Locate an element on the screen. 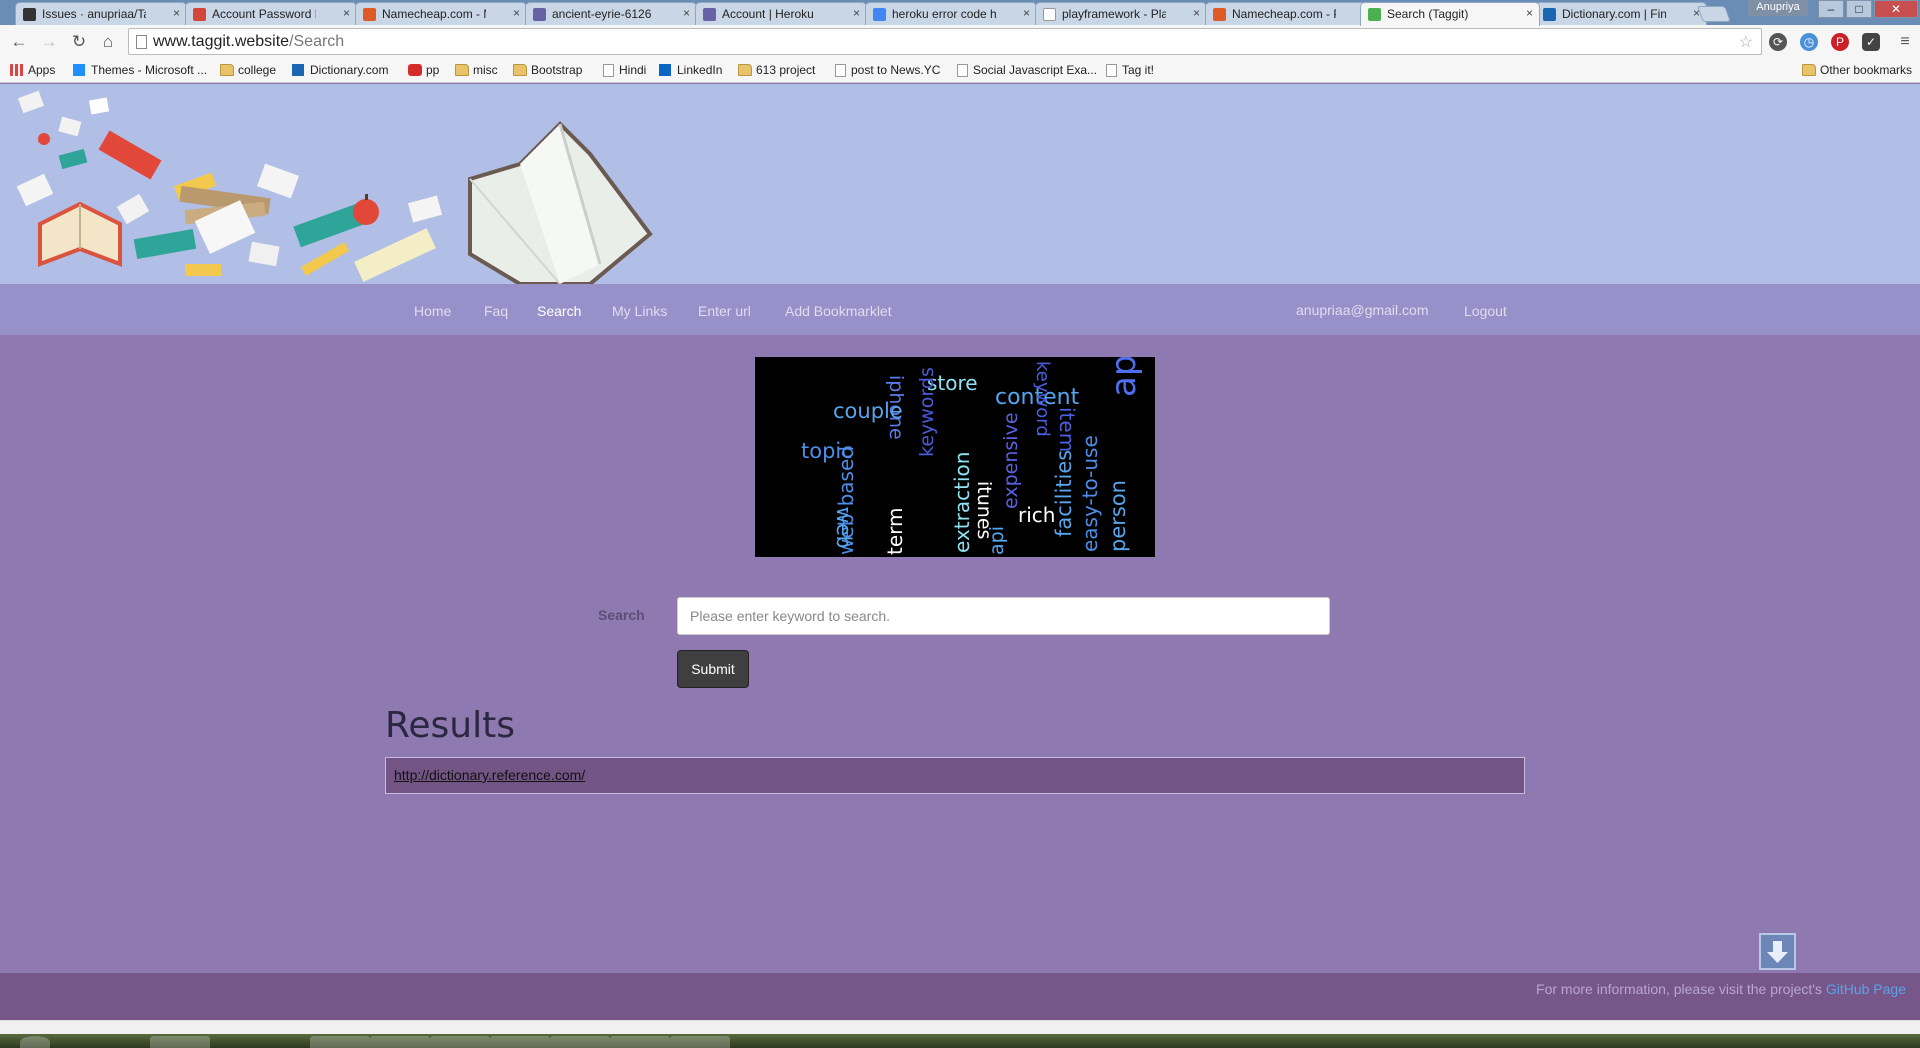 The width and height of the screenshot is (1920, 1048). bookmark-star-icon: ☆ is located at coordinates (1746, 42).